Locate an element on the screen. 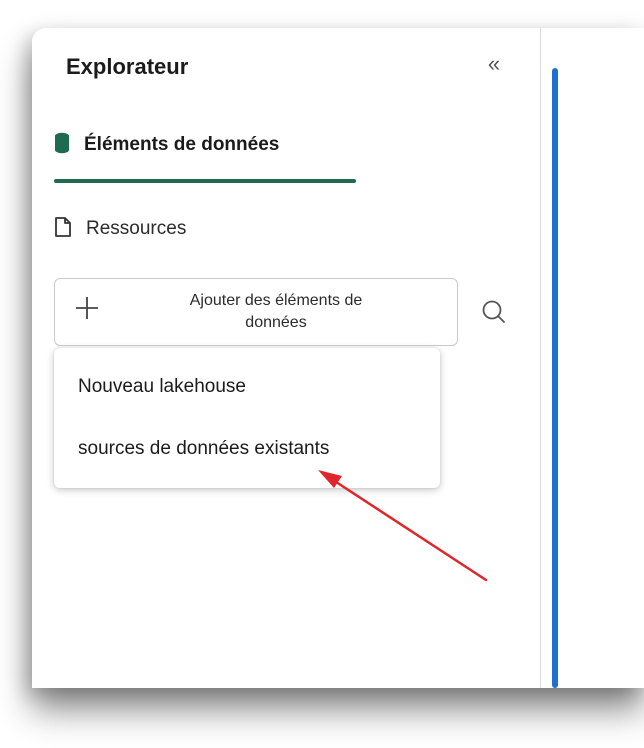  menu-item-existing-data-sources: sources de données existants is located at coordinates (203, 449).